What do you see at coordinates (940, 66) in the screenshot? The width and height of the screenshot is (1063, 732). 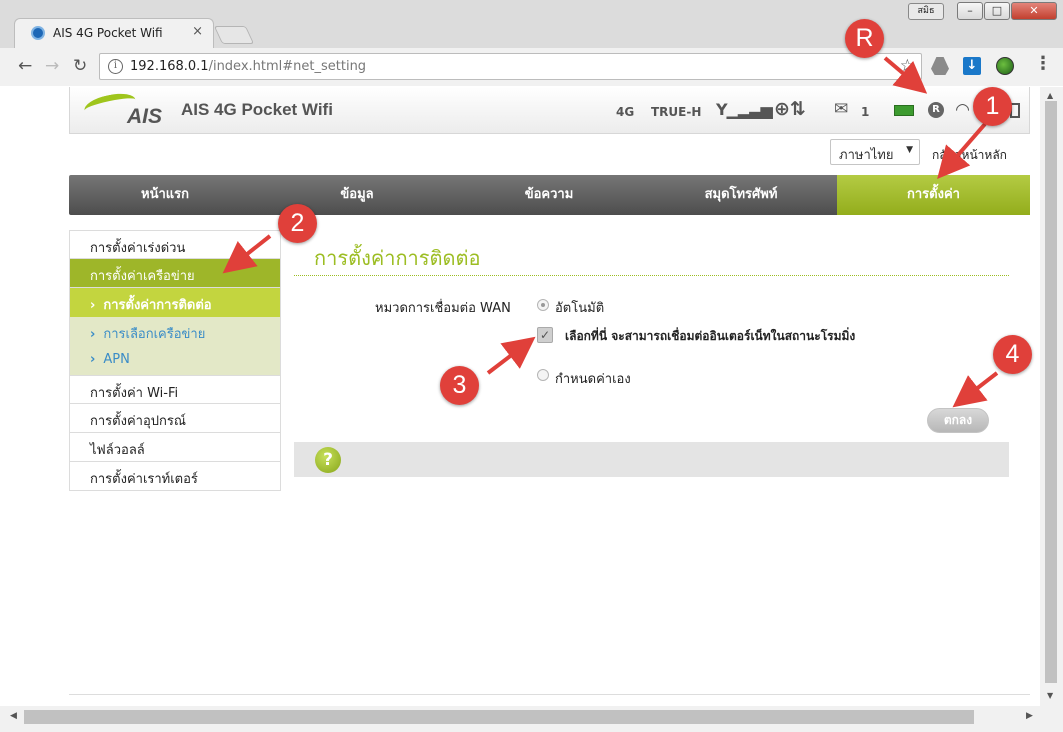 I see `drive-extension-icon` at bounding box center [940, 66].